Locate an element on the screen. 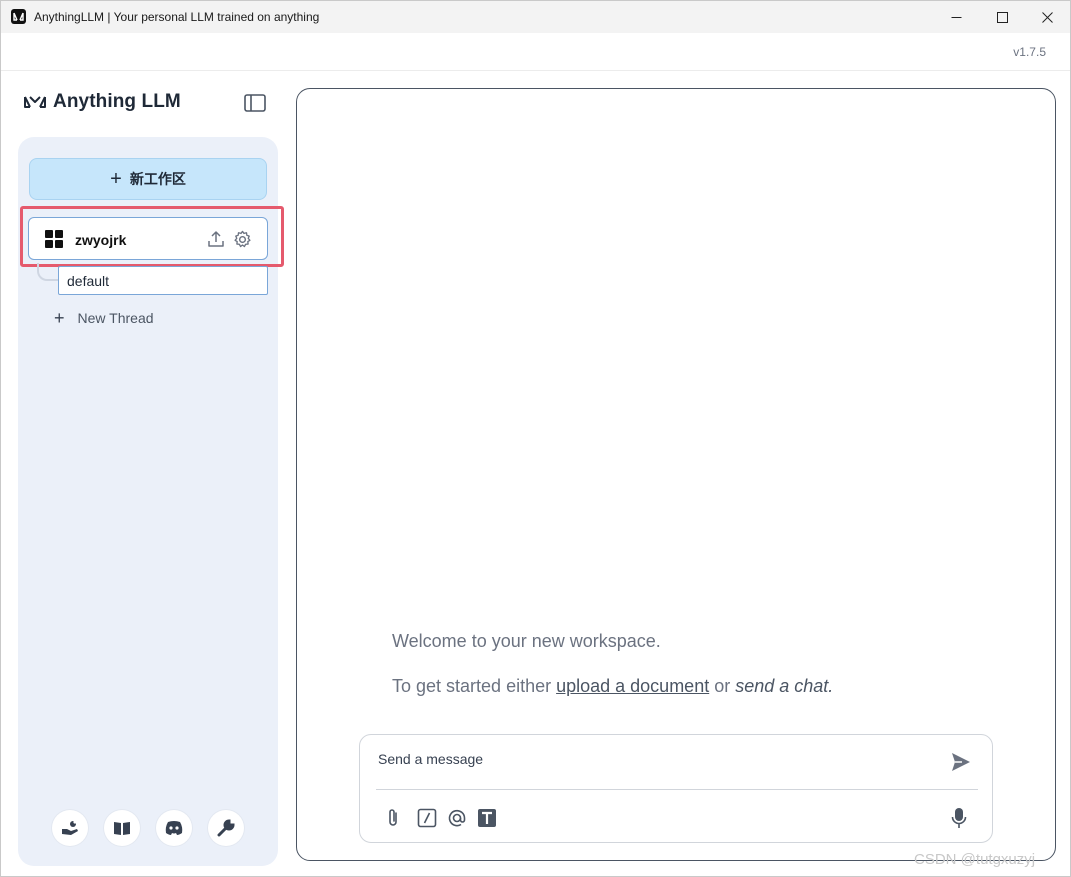 This screenshot has width=1071, height=877. settings-wrench-icon is located at coordinates (226, 828).